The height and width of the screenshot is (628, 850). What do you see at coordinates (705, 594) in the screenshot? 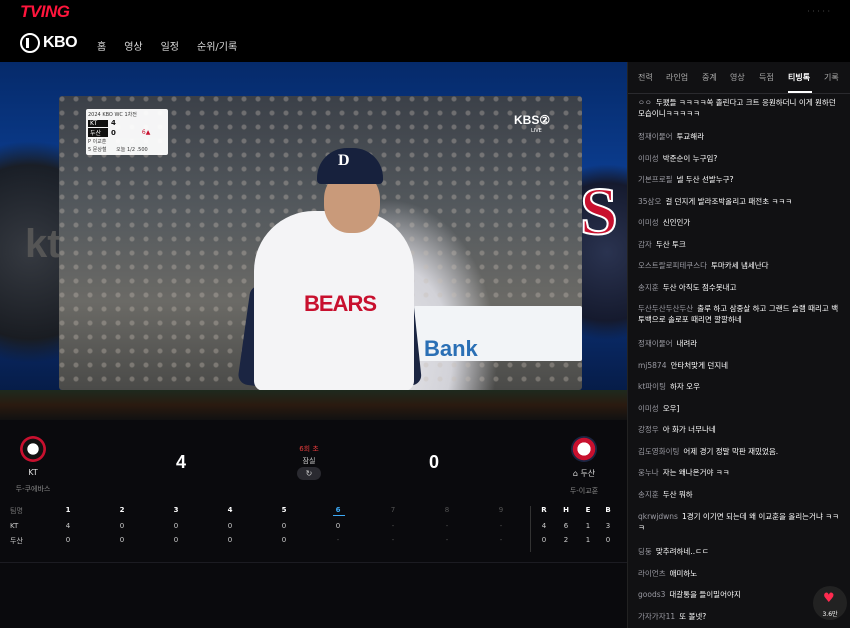
I see `chat-text: 대갈통을 들이밀어야지` at bounding box center [705, 594].